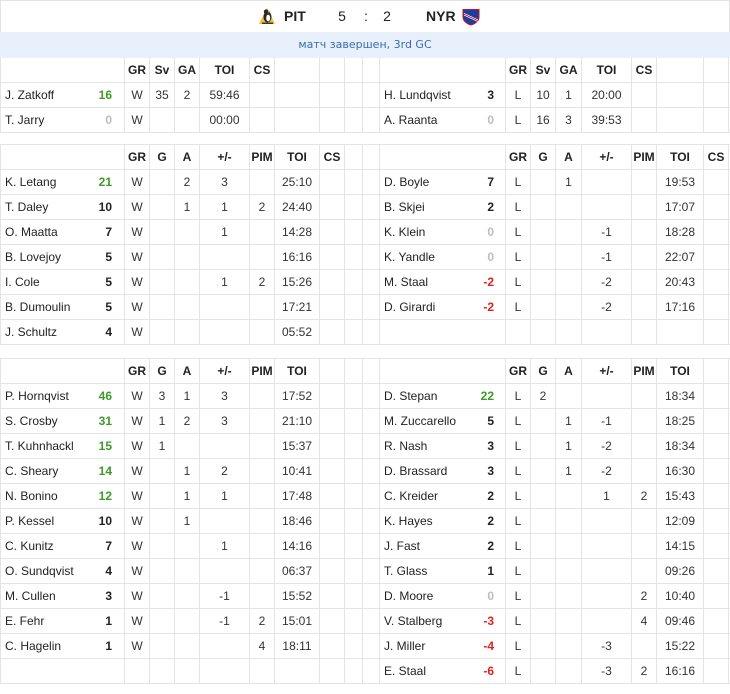 The width and height of the screenshot is (730, 694). What do you see at coordinates (607, 421) in the screenshot?
I see `stat-plus-minus: -1` at bounding box center [607, 421].